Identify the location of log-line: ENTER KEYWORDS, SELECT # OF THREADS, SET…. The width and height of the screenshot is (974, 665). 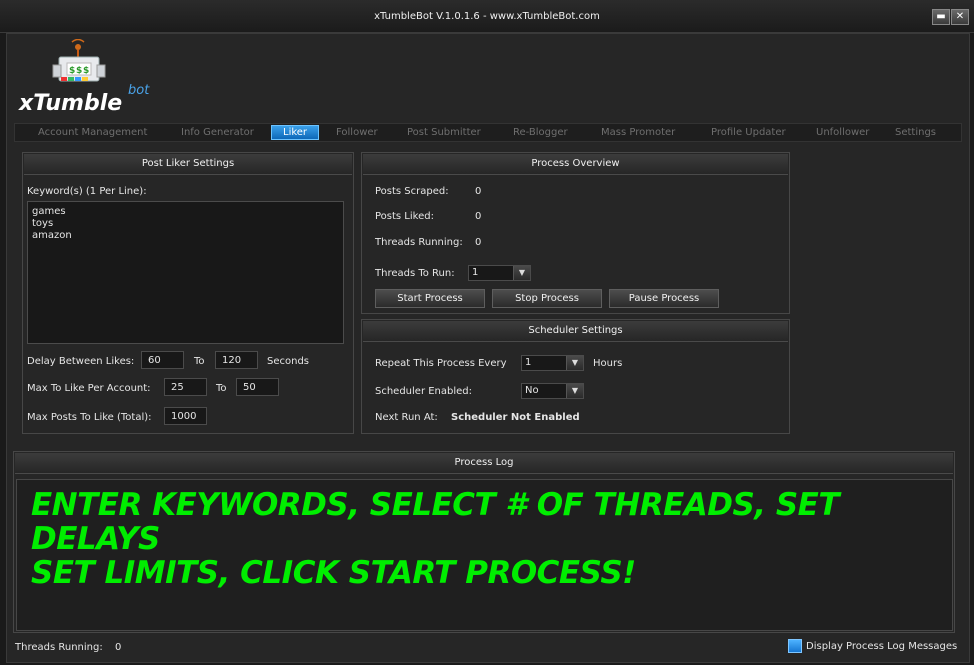
(435, 522).